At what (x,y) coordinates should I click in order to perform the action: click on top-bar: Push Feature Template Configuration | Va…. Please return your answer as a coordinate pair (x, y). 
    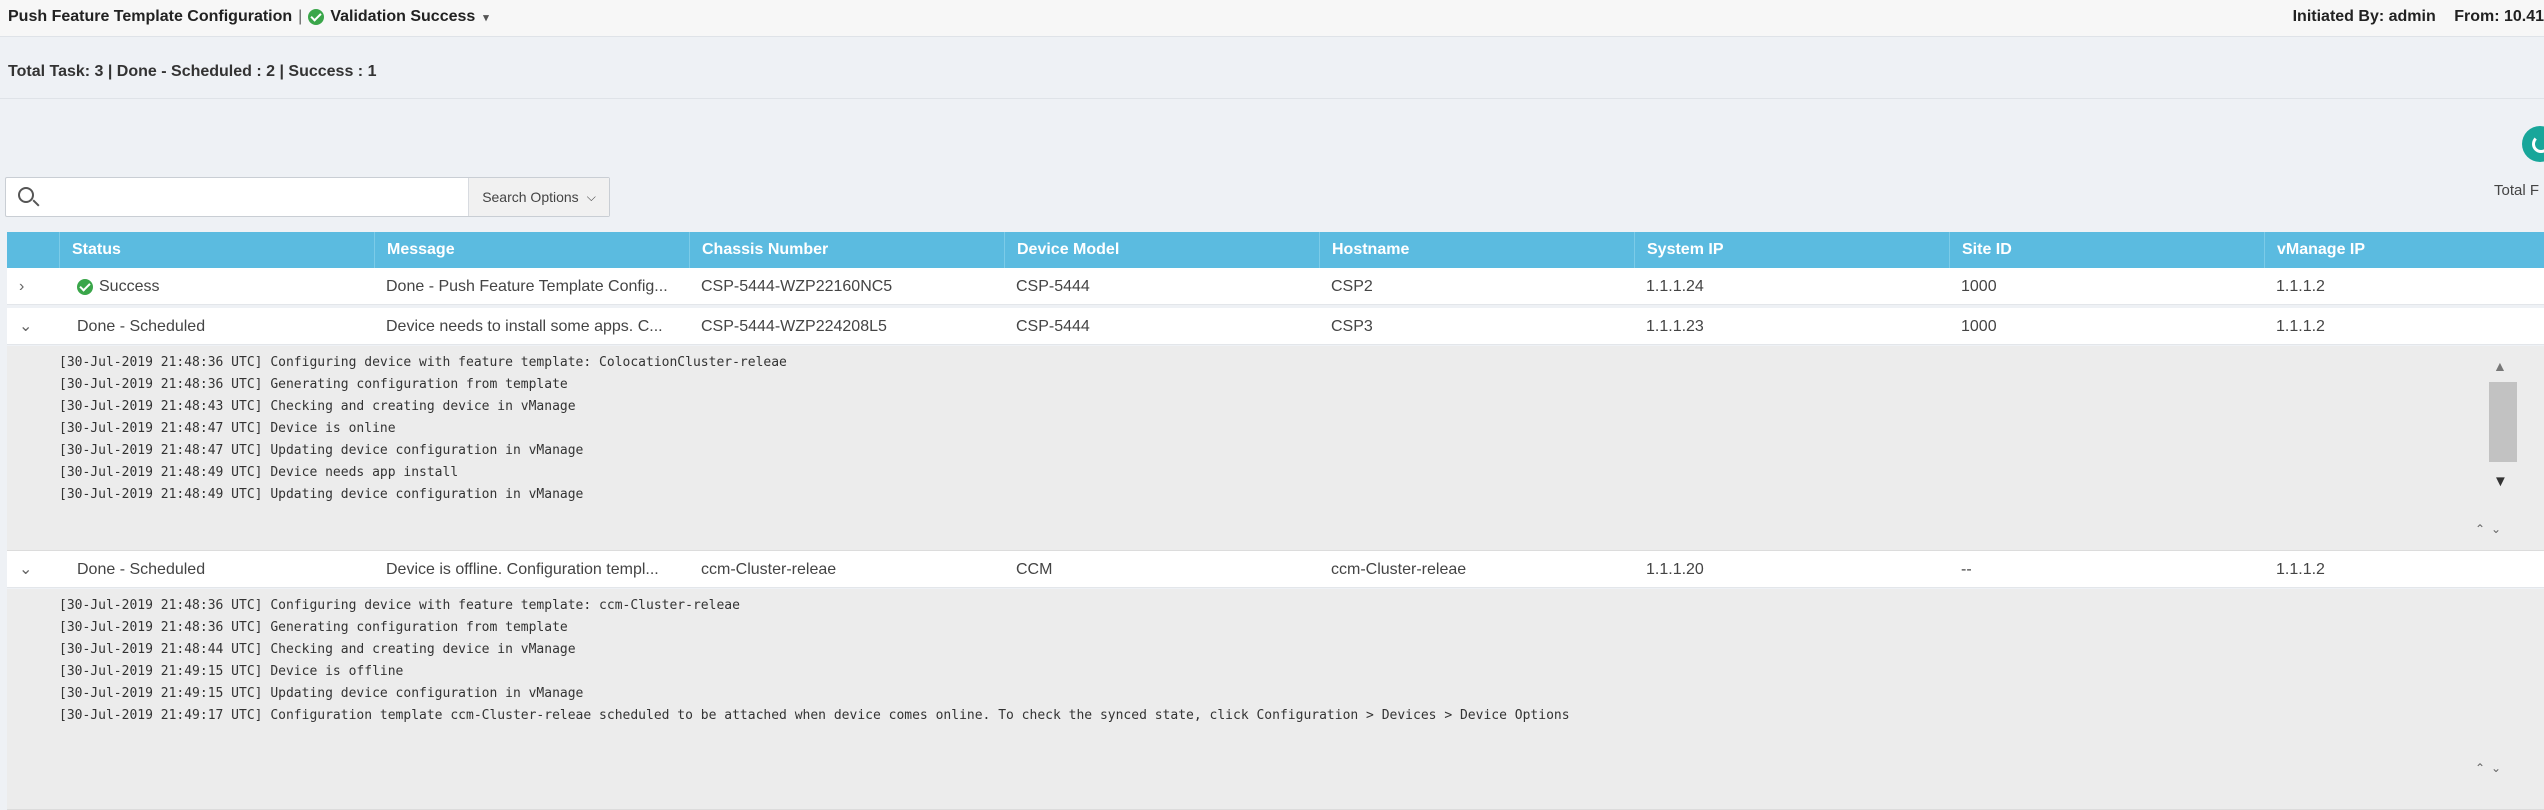
    Looking at the image, I should click on (1272, 18).